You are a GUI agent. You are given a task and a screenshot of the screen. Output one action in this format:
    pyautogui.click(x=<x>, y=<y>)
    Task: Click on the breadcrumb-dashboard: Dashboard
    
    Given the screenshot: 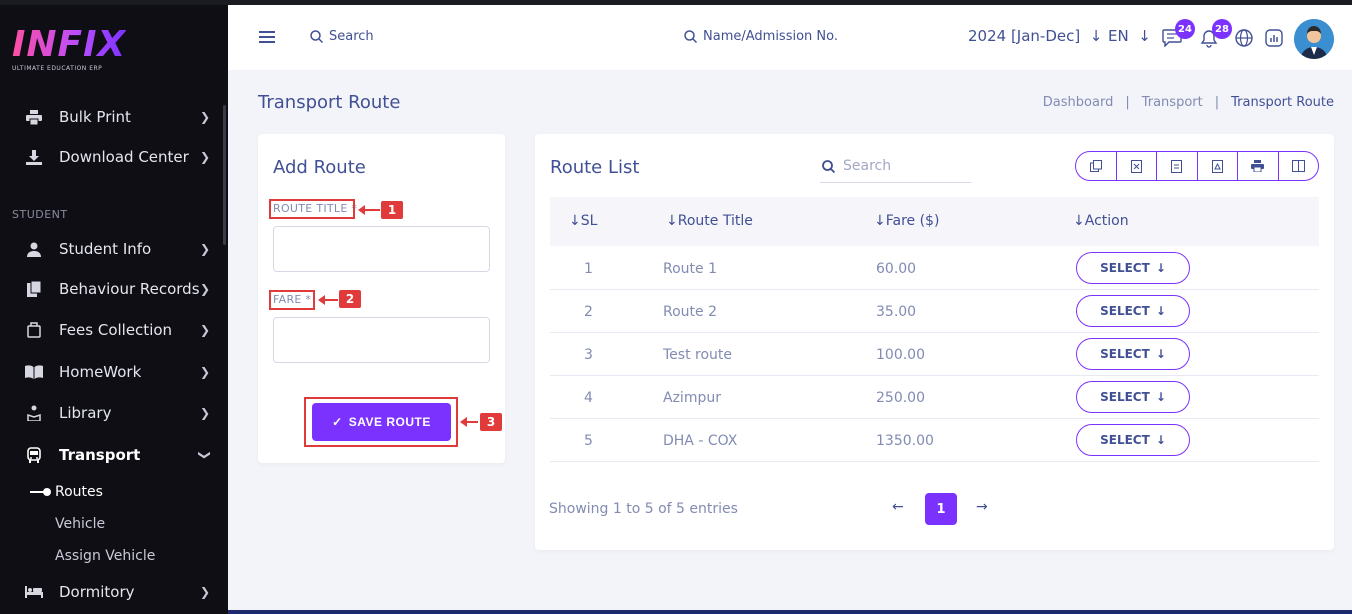 What is the action you would take?
    pyautogui.click(x=1078, y=102)
    